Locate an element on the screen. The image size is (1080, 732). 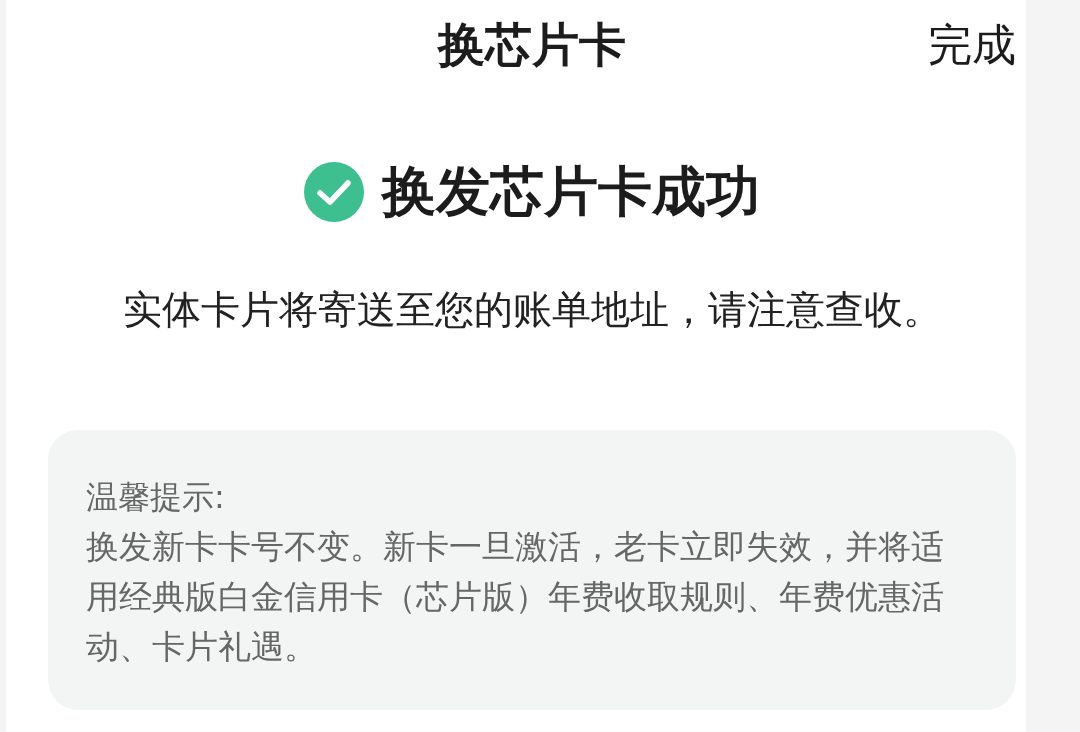
result-message: 实体卡片将寄送至您的账单地址，请注意查收。 is located at coordinates (532, 310).